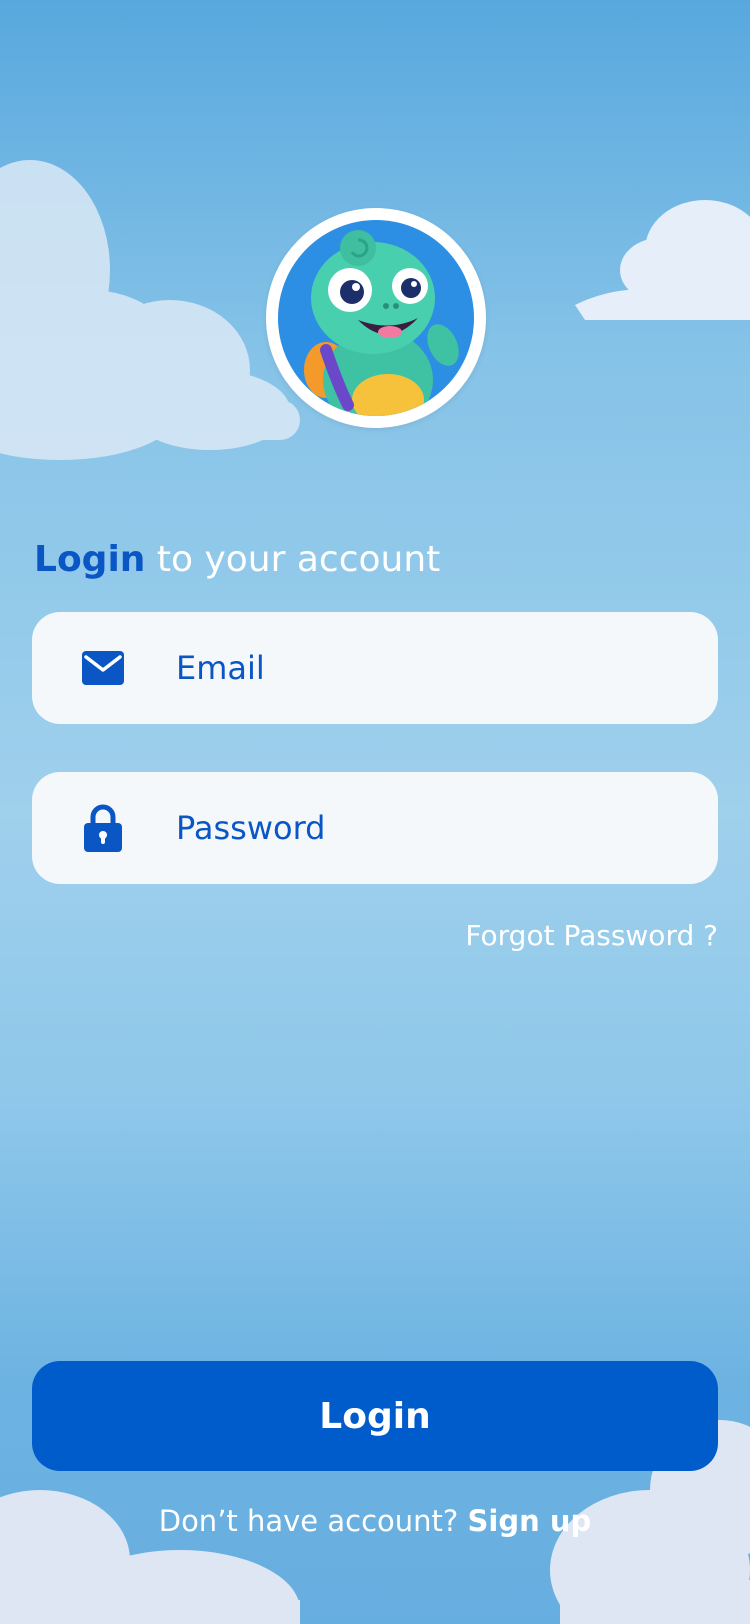  I want to click on lock-icon, so click(103, 828).